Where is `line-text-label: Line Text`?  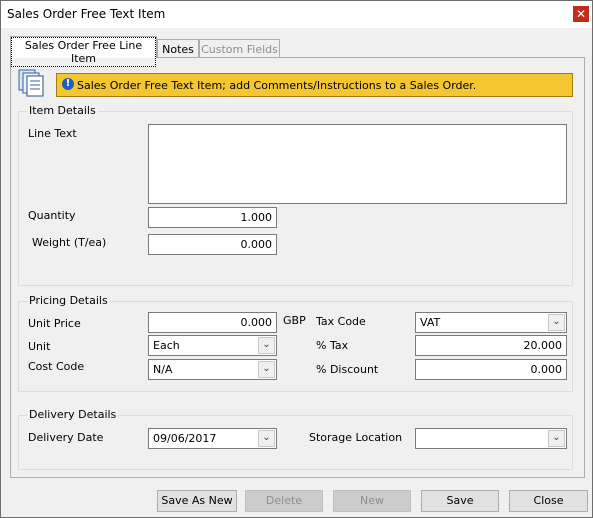
line-text-label: Line Text is located at coordinates (52, 133).